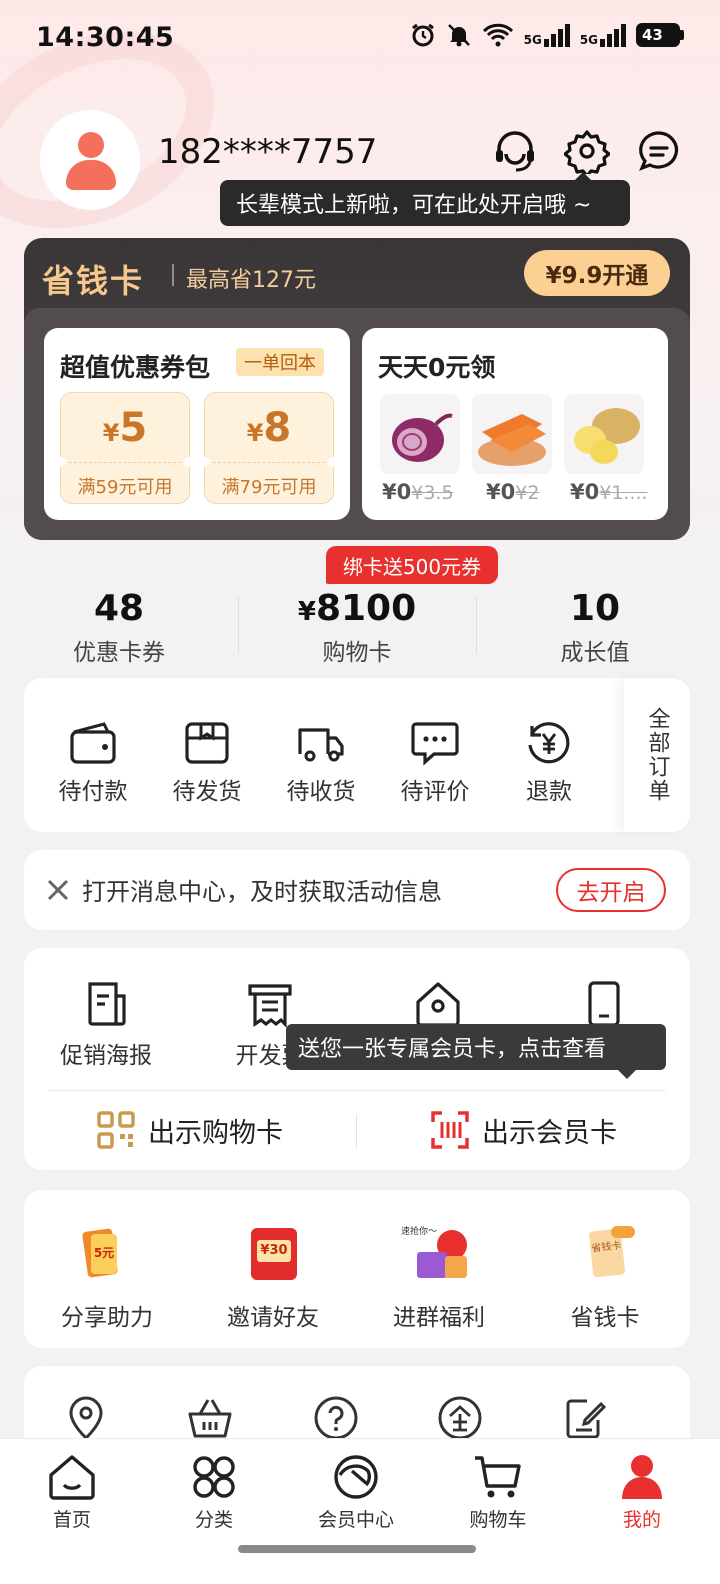  I want to click on order-label: 待评价, so click(435, 792).